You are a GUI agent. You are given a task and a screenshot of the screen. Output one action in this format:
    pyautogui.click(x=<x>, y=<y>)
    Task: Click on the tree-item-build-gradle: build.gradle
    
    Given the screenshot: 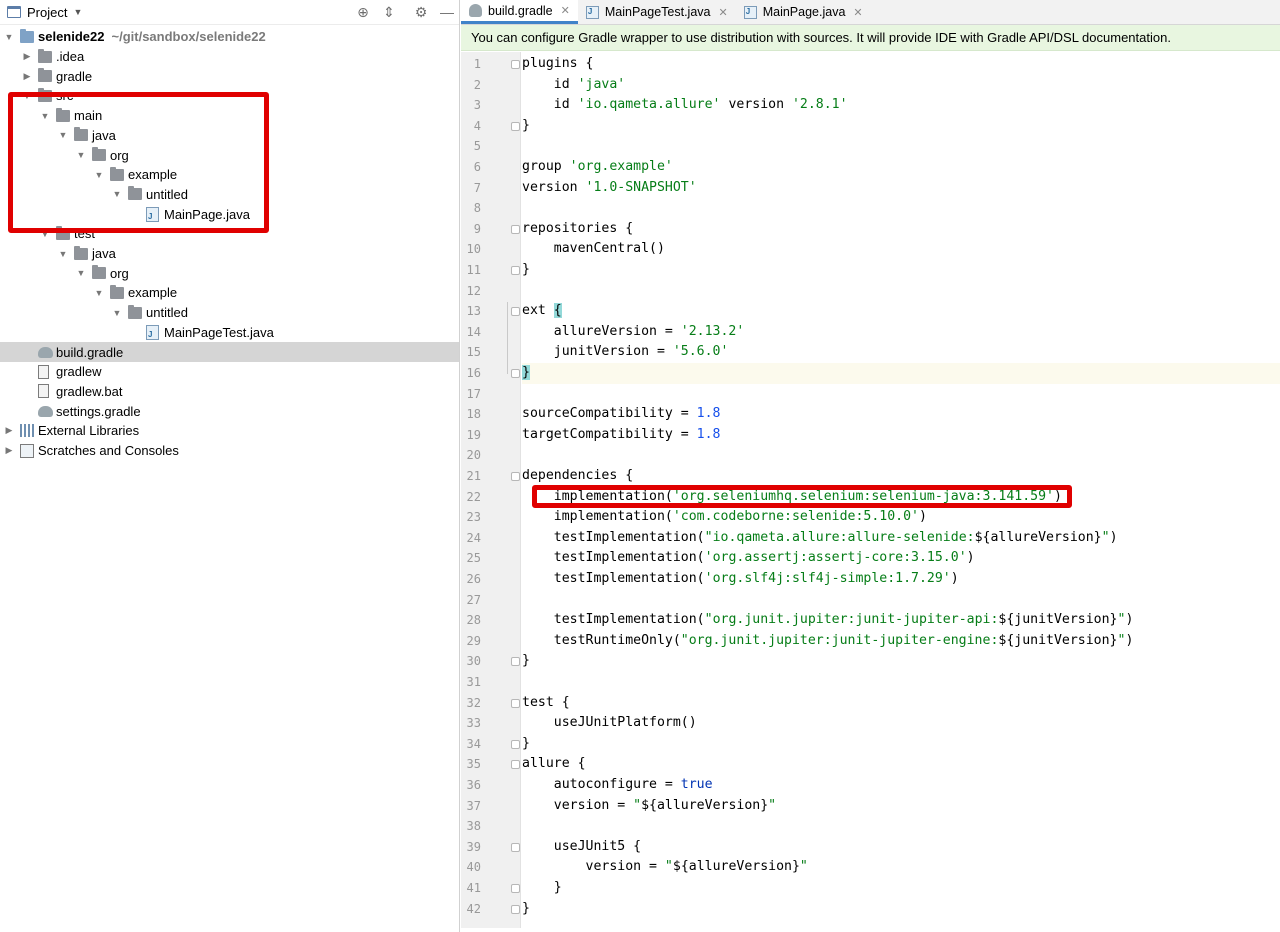 What is the action you would take?
    pyautogui.click(x=229, y=352)
    